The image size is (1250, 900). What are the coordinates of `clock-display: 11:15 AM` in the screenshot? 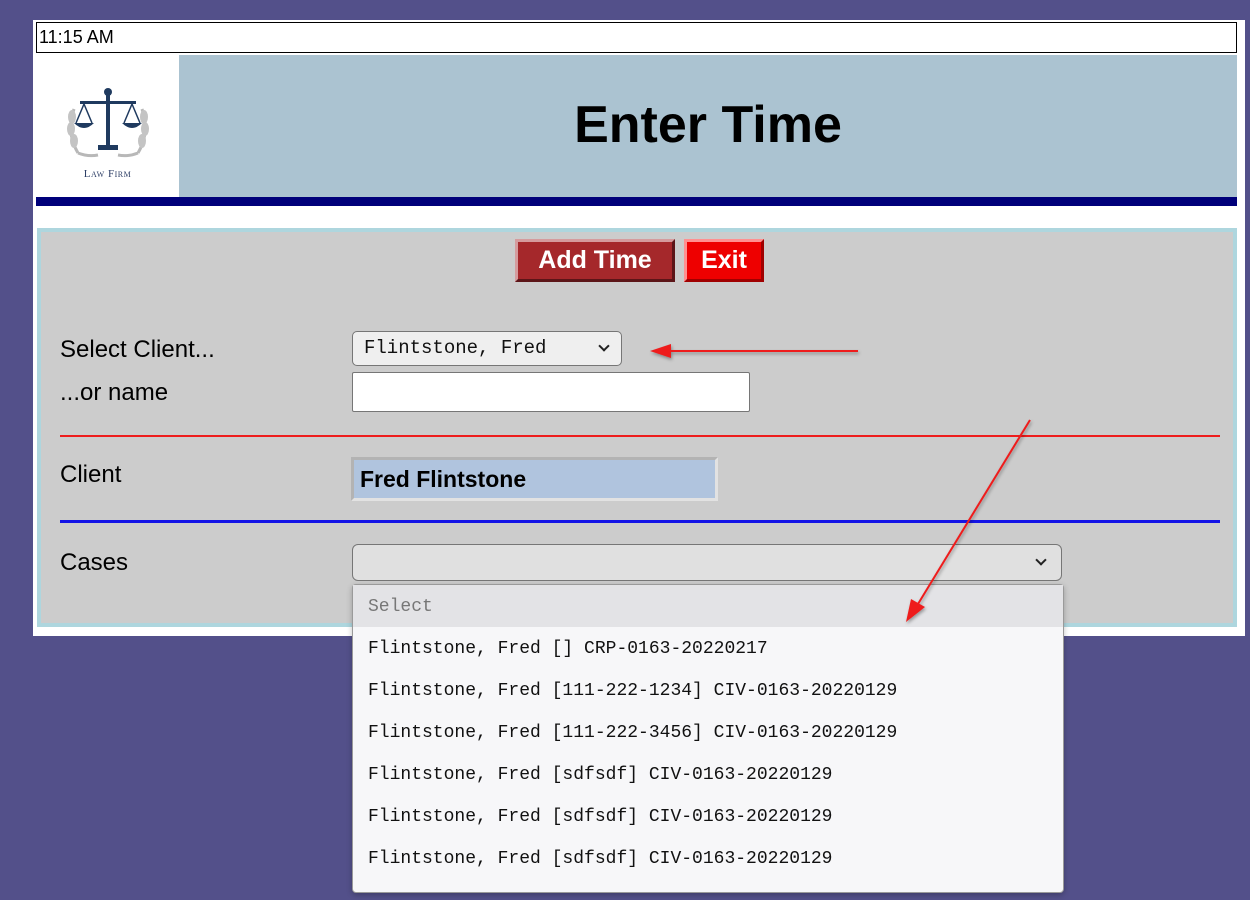 It's located at (636, 37).